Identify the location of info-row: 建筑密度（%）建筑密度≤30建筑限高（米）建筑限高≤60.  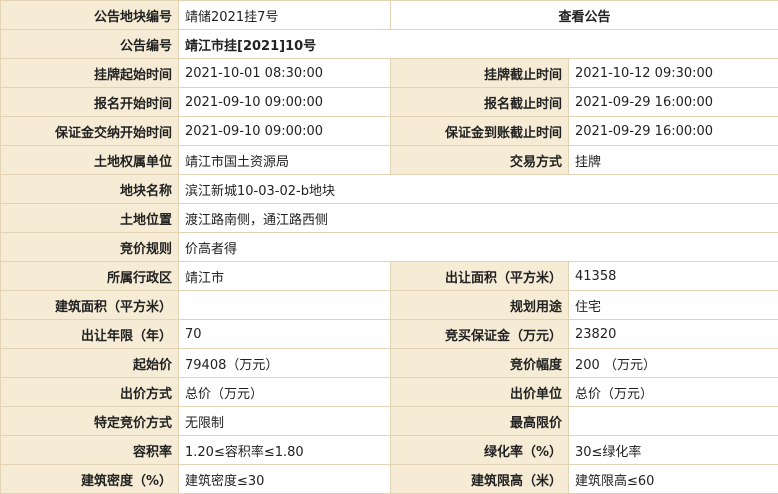
(389, 479).